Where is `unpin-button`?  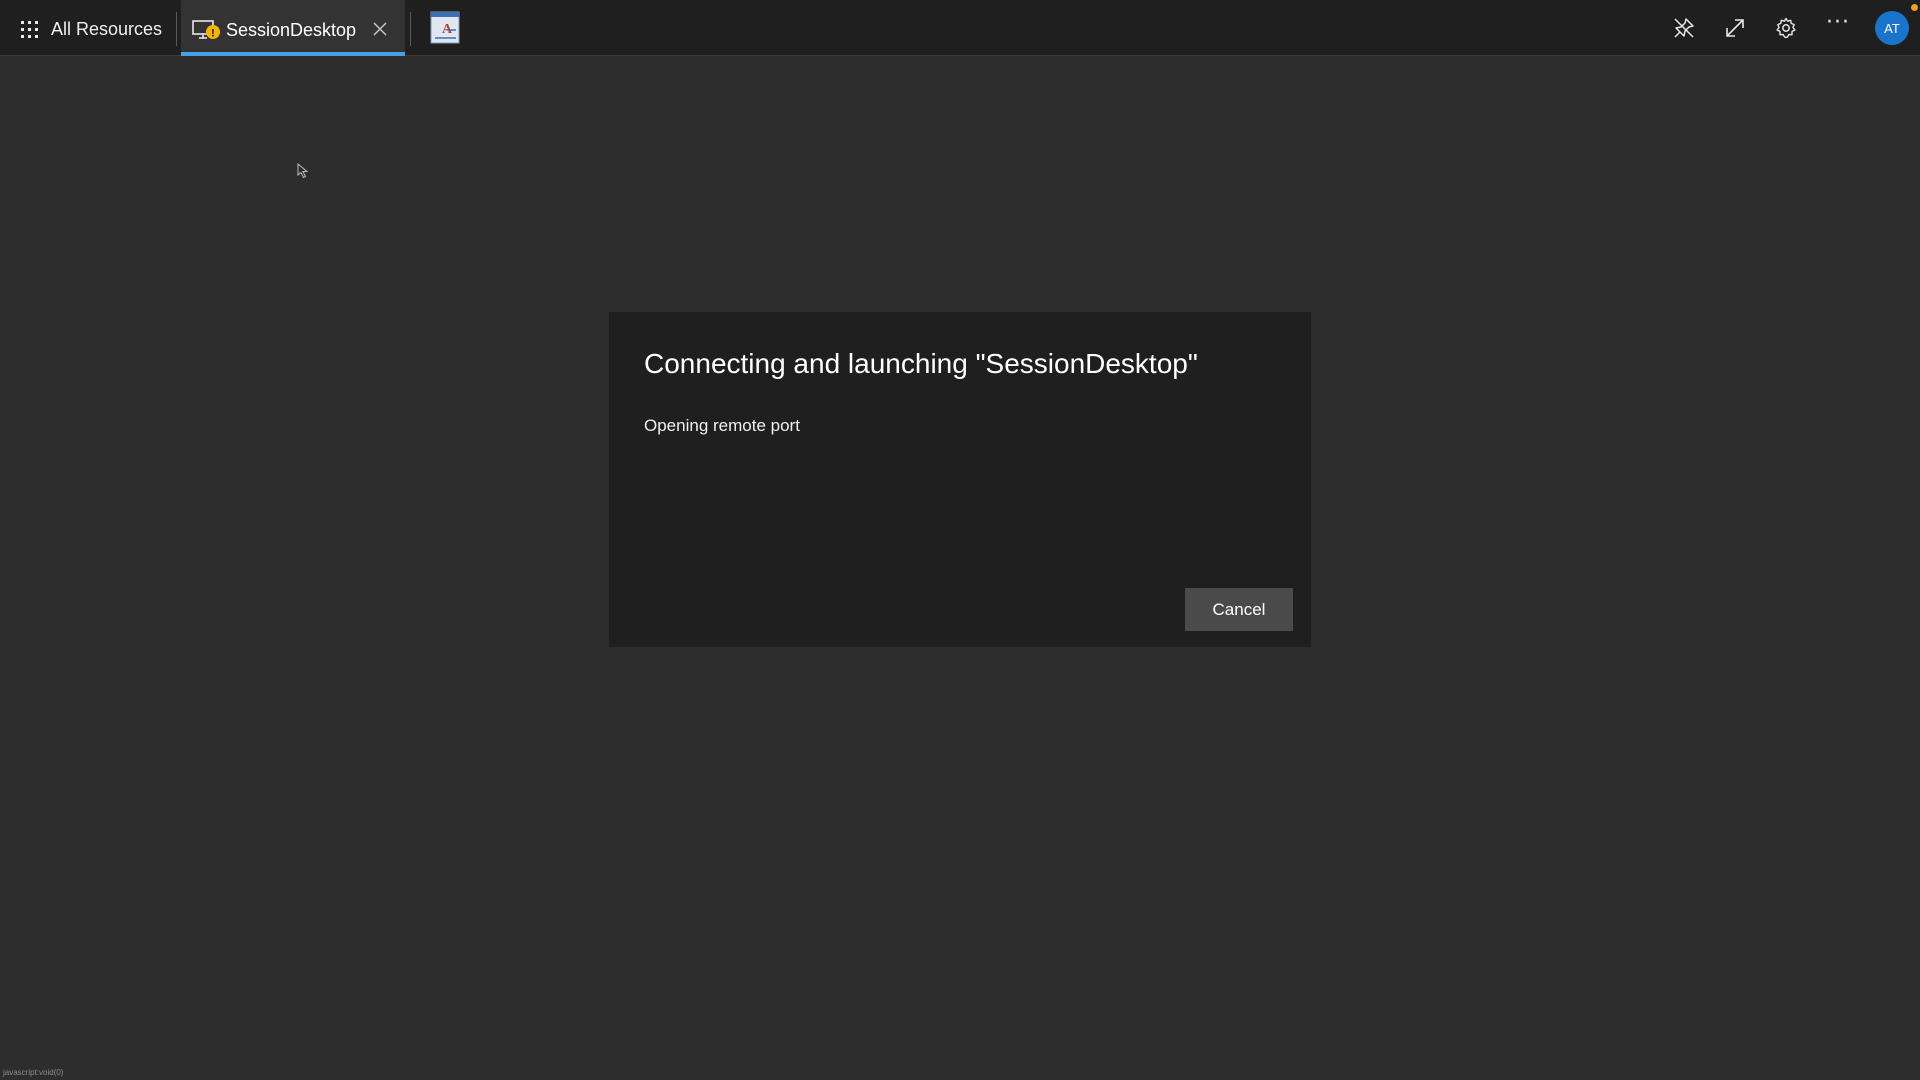 unpin-button is located at coordinates (1684, 28).